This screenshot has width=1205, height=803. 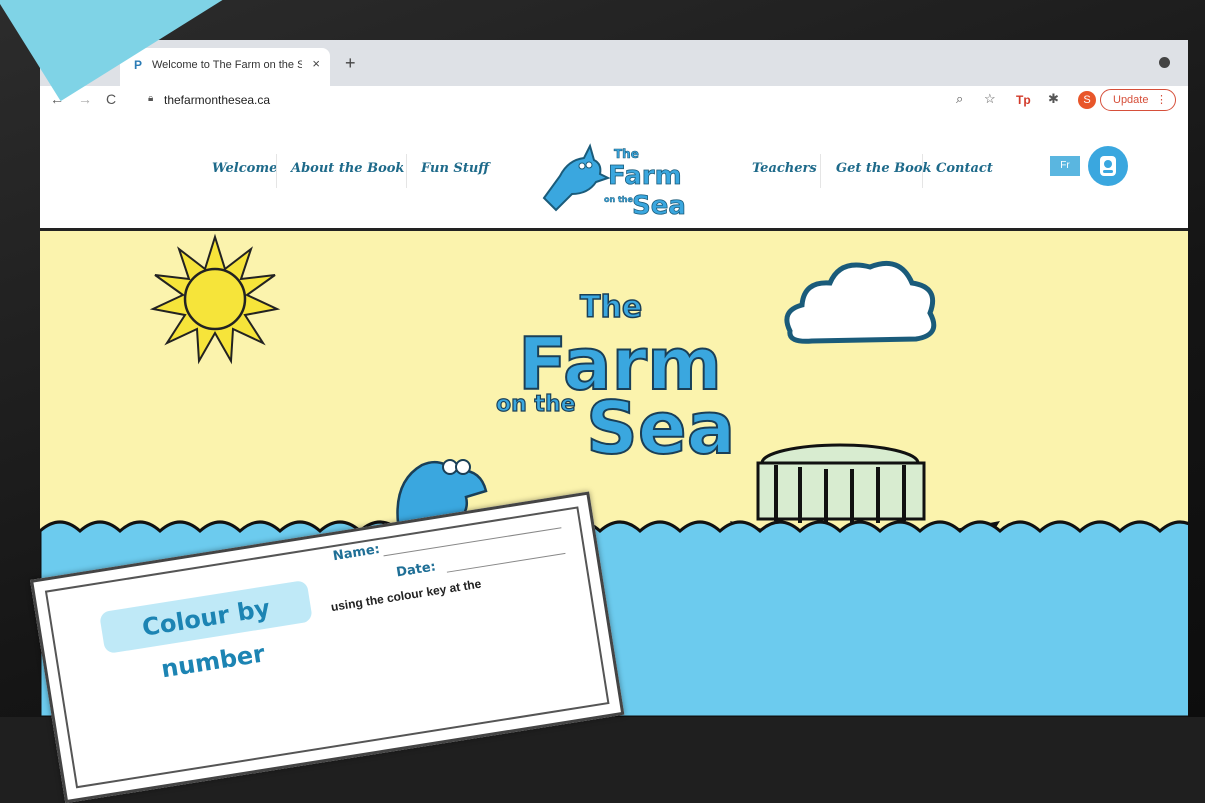 I want to click on hero-title: The Farm on the Sea, so click(x=615, y=380).